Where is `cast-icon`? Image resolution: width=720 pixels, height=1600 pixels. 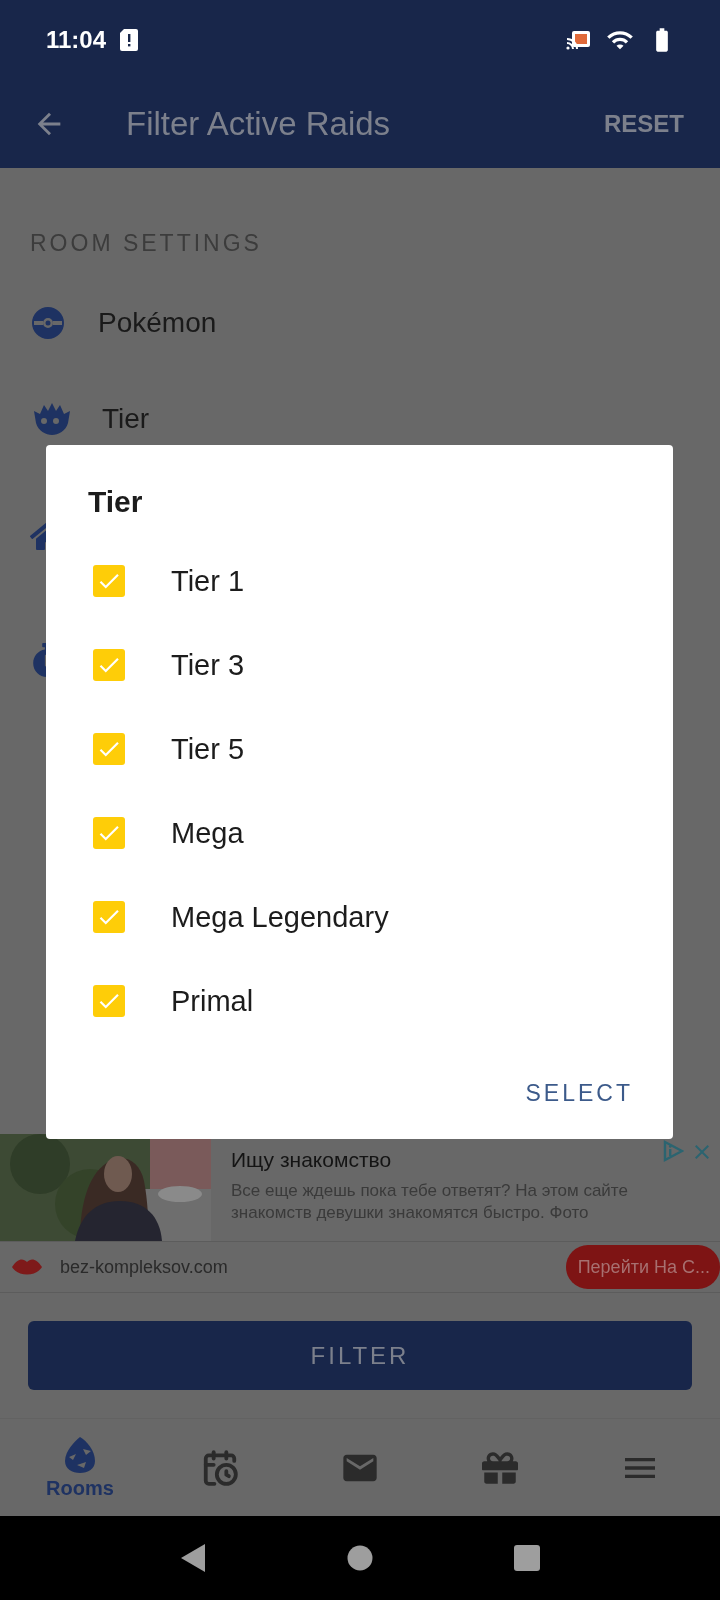
cast-icon is located at coordinates (579, 40).